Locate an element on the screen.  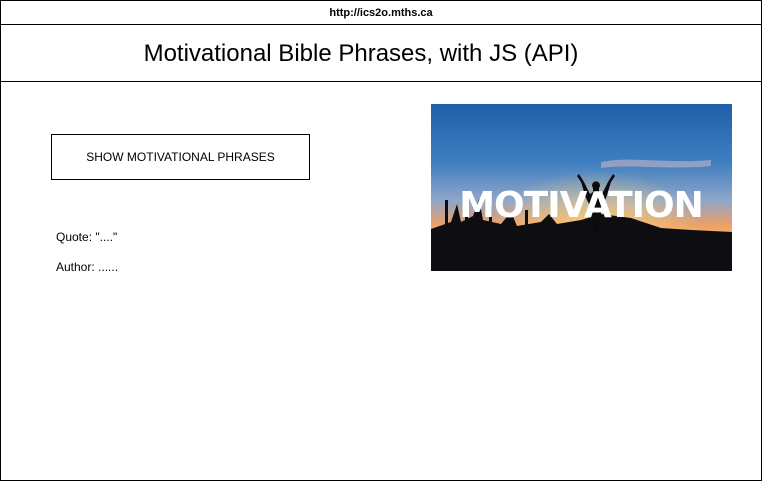
motivation-image: MOTIVATION is located at coordinates (581, 187).